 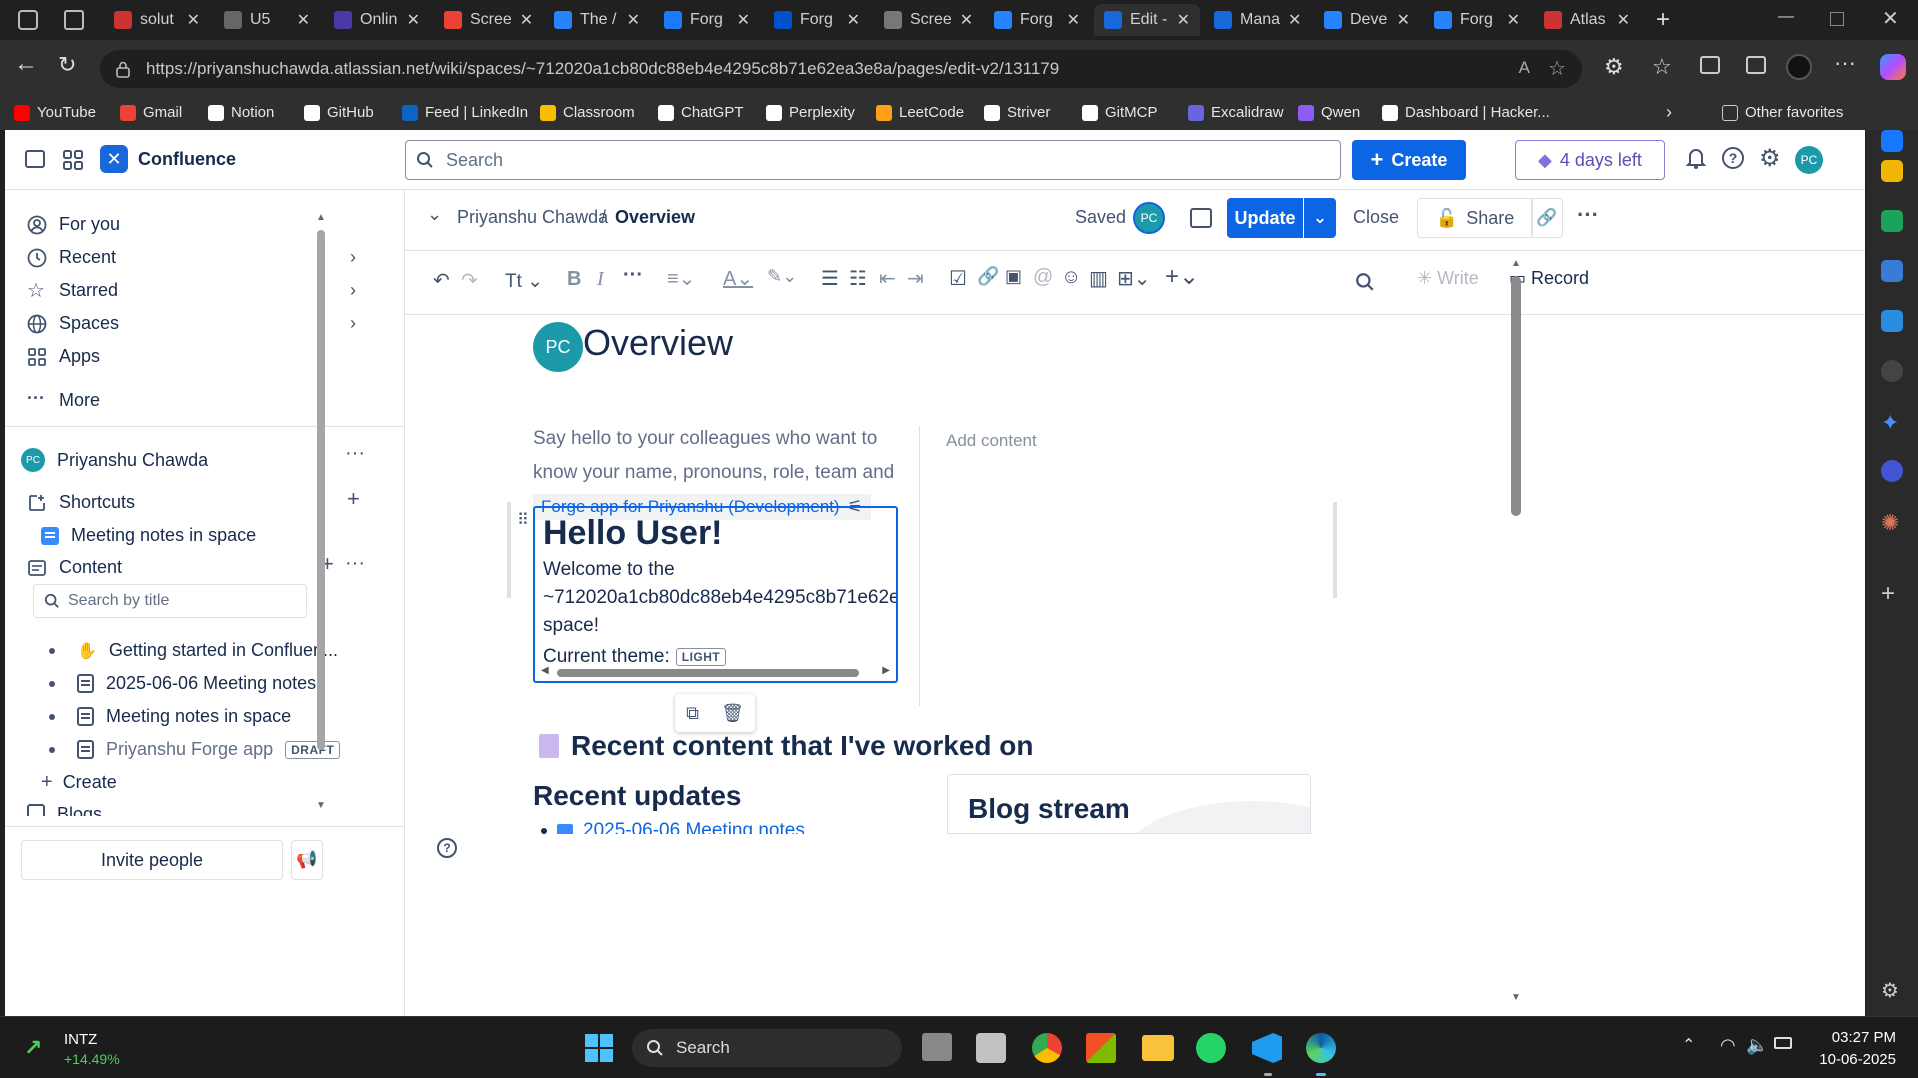 I want to click on add-sidebar-app-icon: +, so click(x=1892, y=593).